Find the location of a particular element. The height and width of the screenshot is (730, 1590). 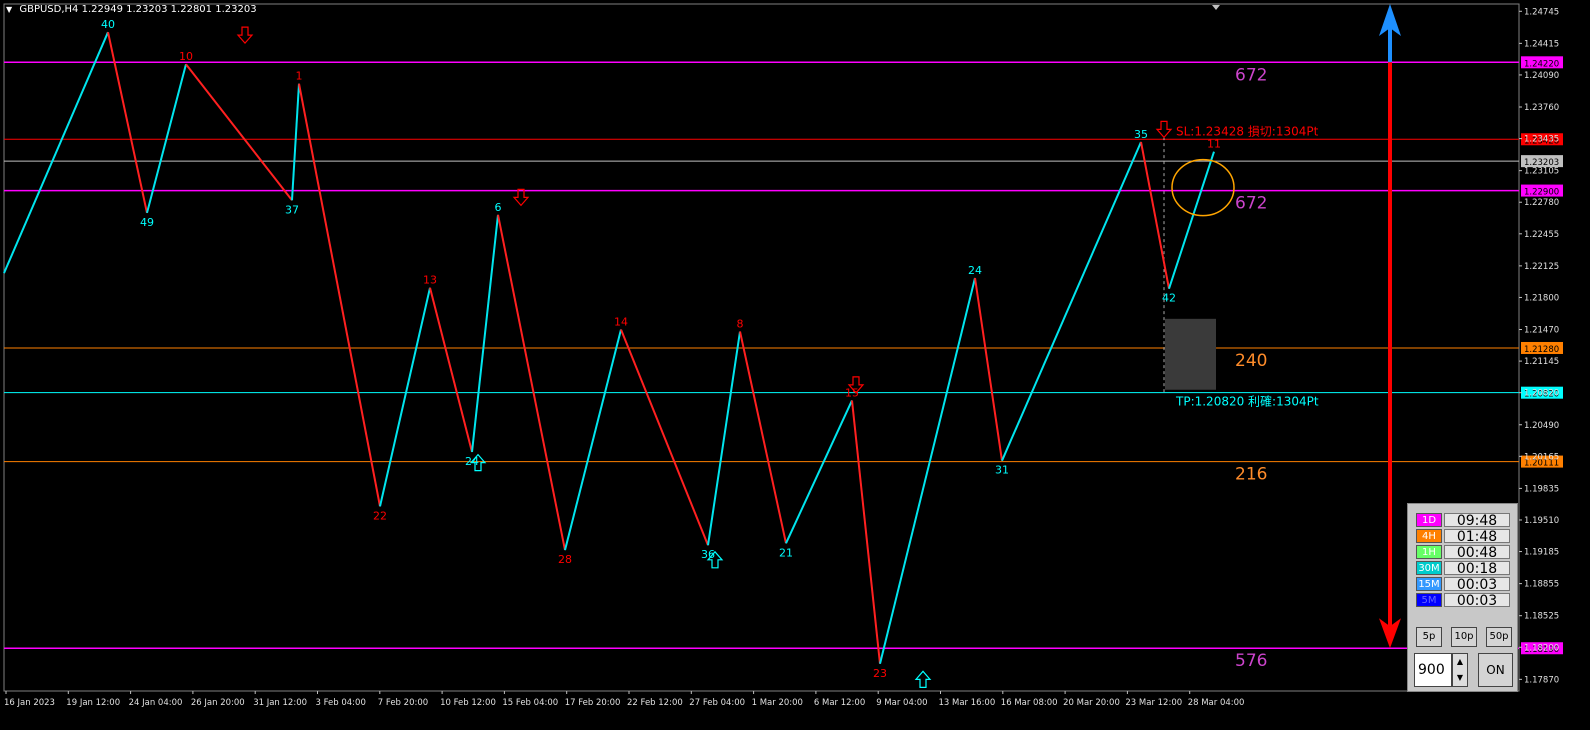

shift-marker-icon is located at coordinates (1216, 7).